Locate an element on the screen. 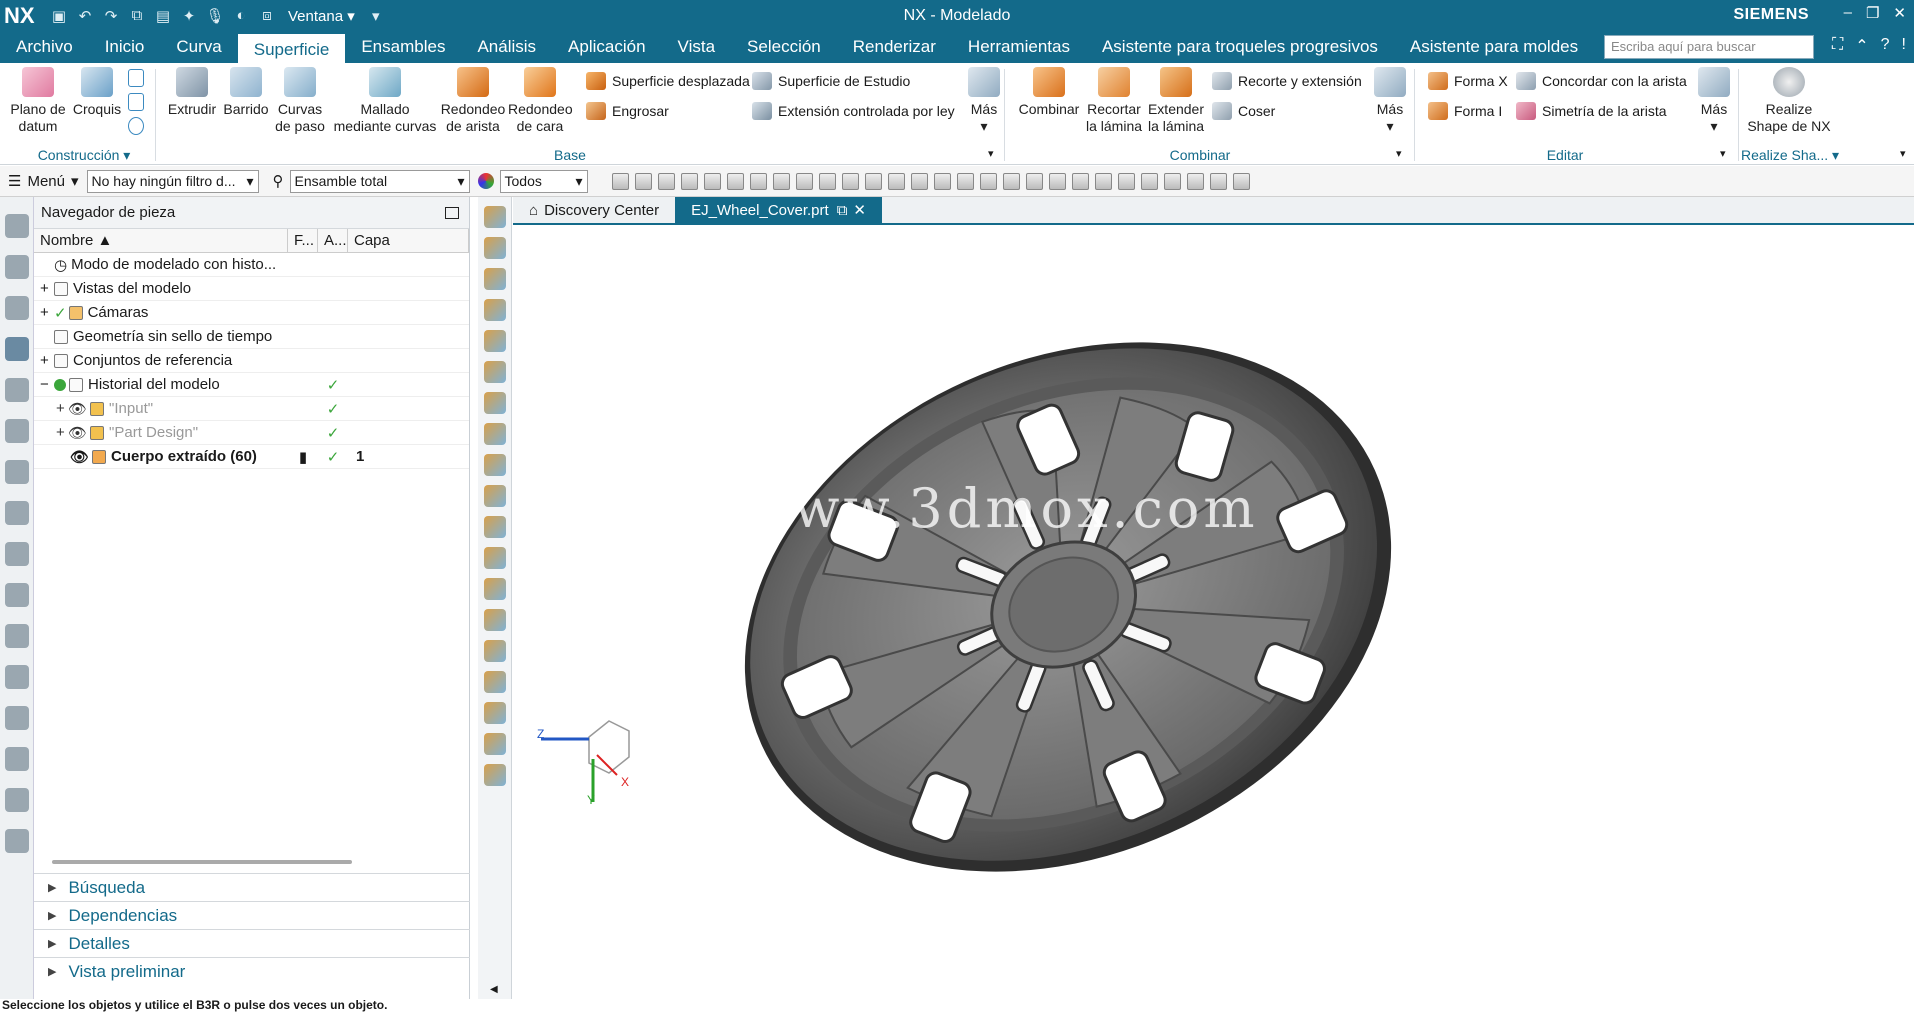  toggle-icon is located at coordinates (1218, 181).